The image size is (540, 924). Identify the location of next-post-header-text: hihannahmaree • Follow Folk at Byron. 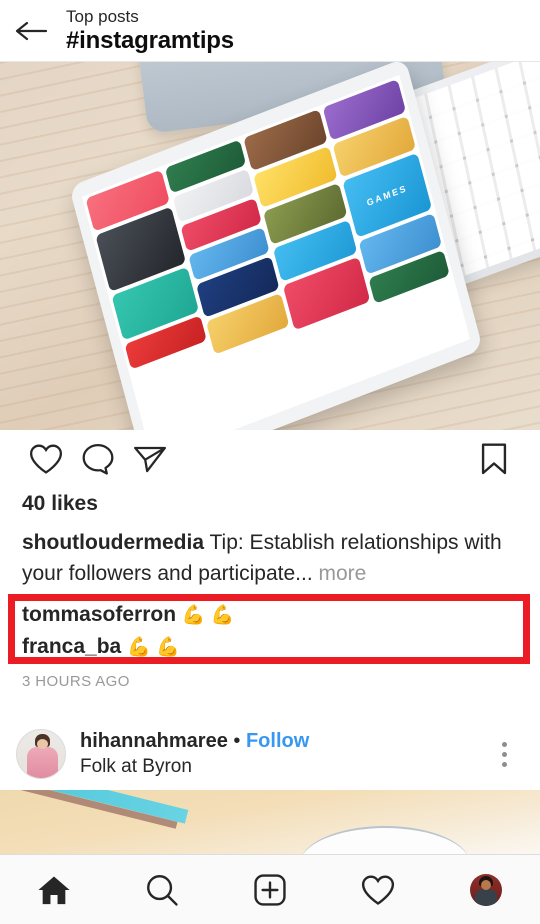
(194, 754).